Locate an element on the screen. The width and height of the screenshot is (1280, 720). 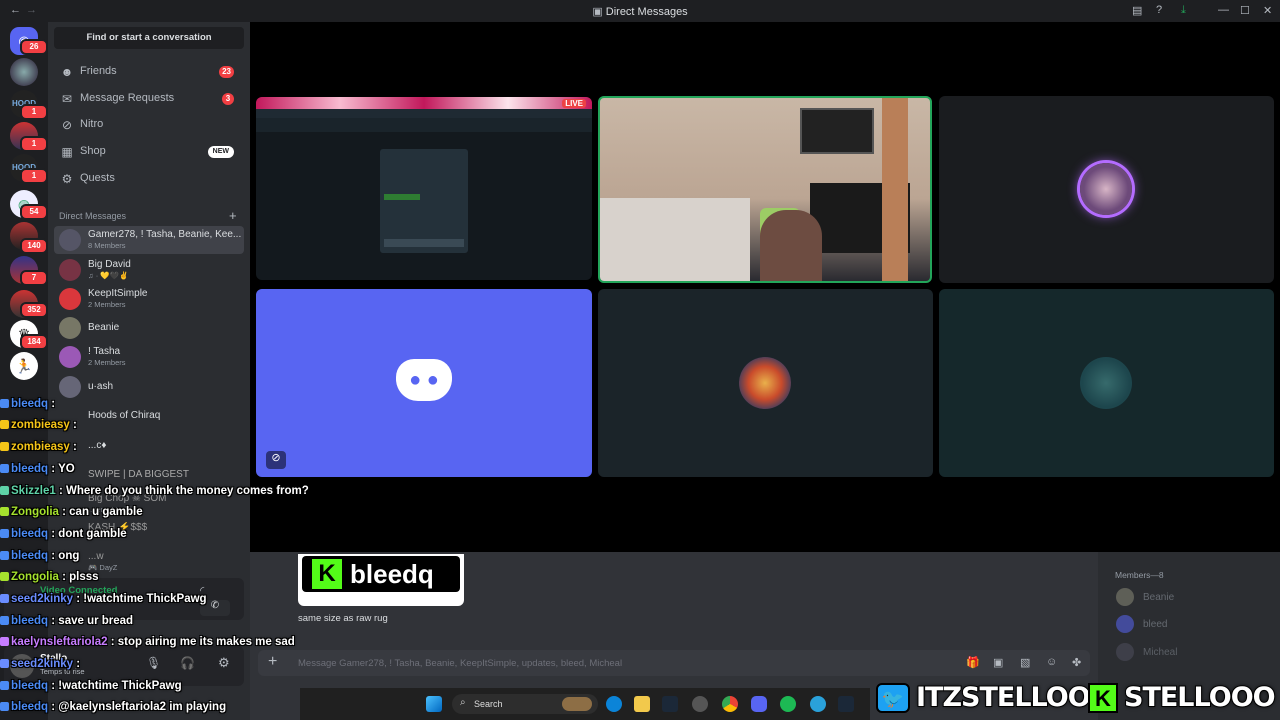
stream-chat-line: zombieasy : is located at coordinates (38, 450).